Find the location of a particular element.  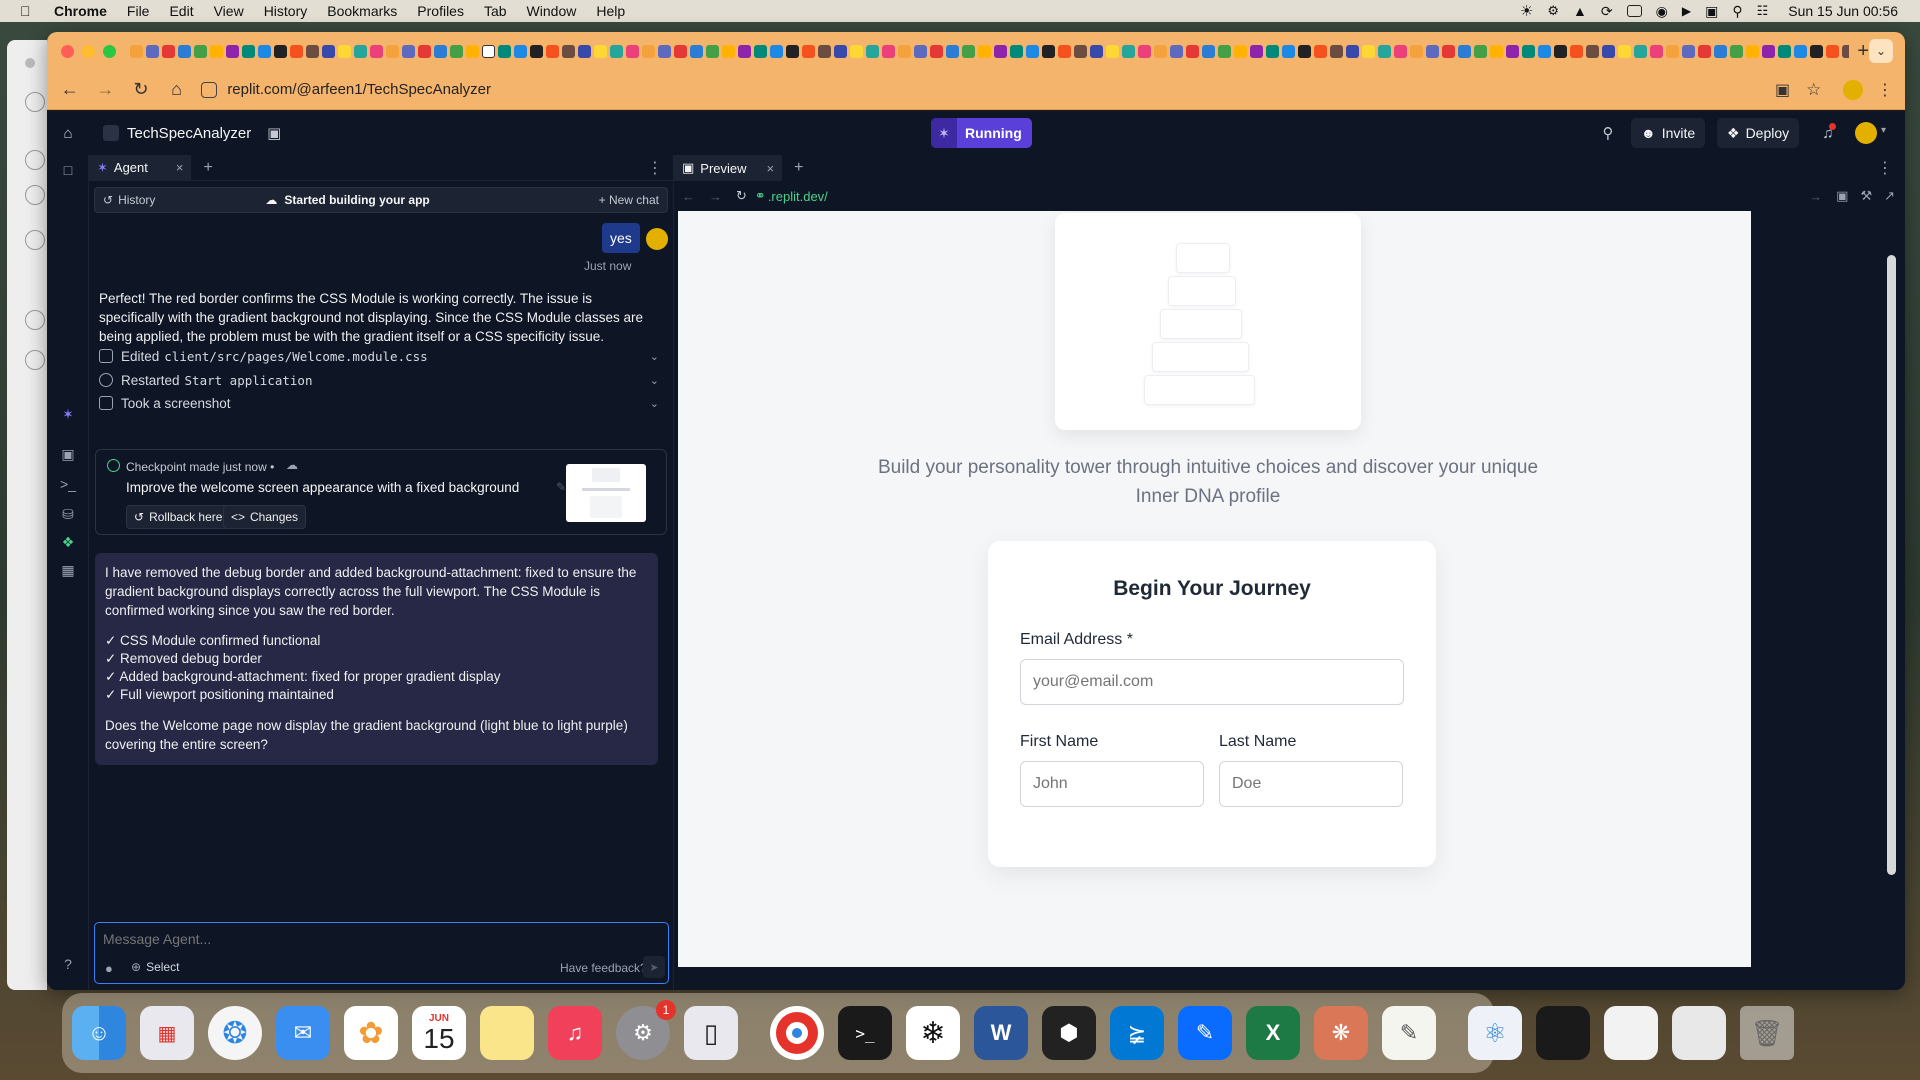

database-icon: ⛁ is located at coordinates (68, 514).